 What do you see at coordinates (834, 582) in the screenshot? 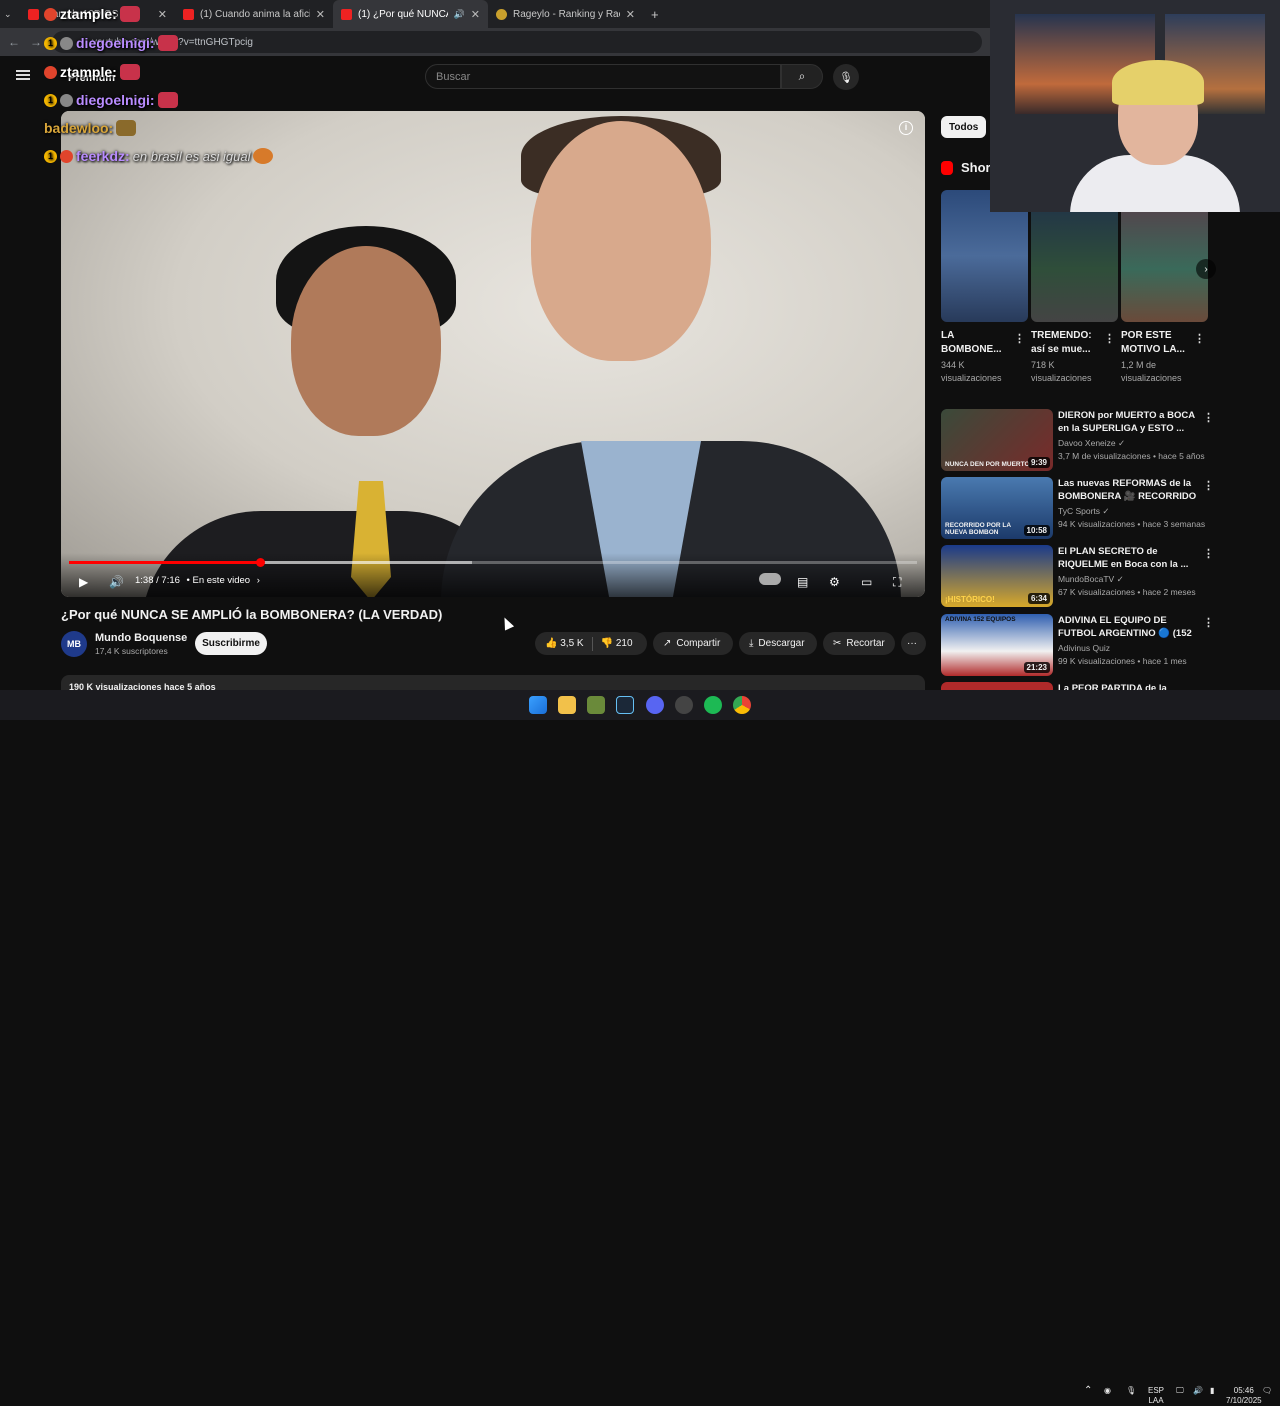
I see `settings-icon: ⚙` at bounding box center [834, 582].